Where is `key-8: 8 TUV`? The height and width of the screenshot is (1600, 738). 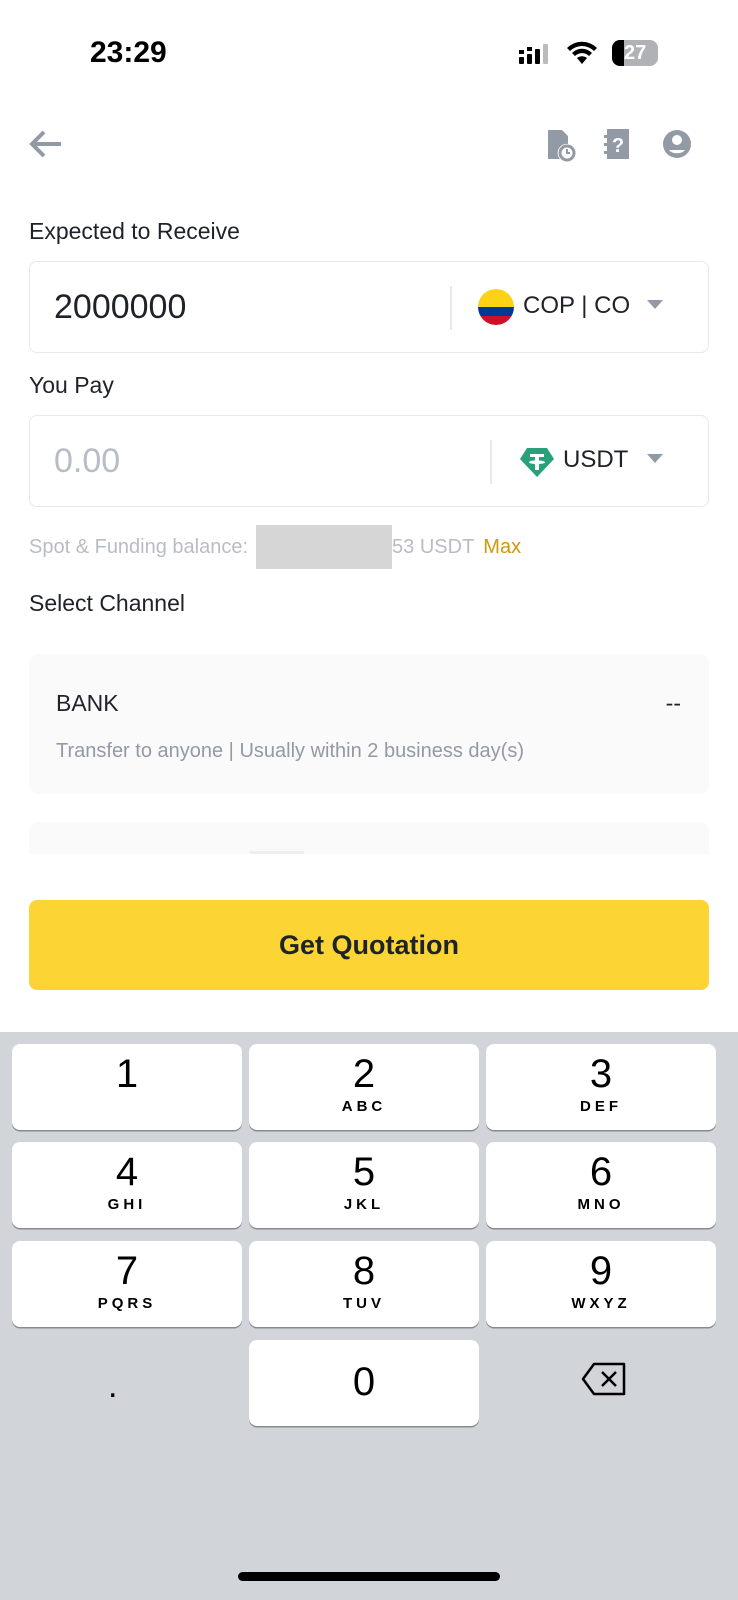 key-8: 8 TUV is located at coordinates (364, 1284).